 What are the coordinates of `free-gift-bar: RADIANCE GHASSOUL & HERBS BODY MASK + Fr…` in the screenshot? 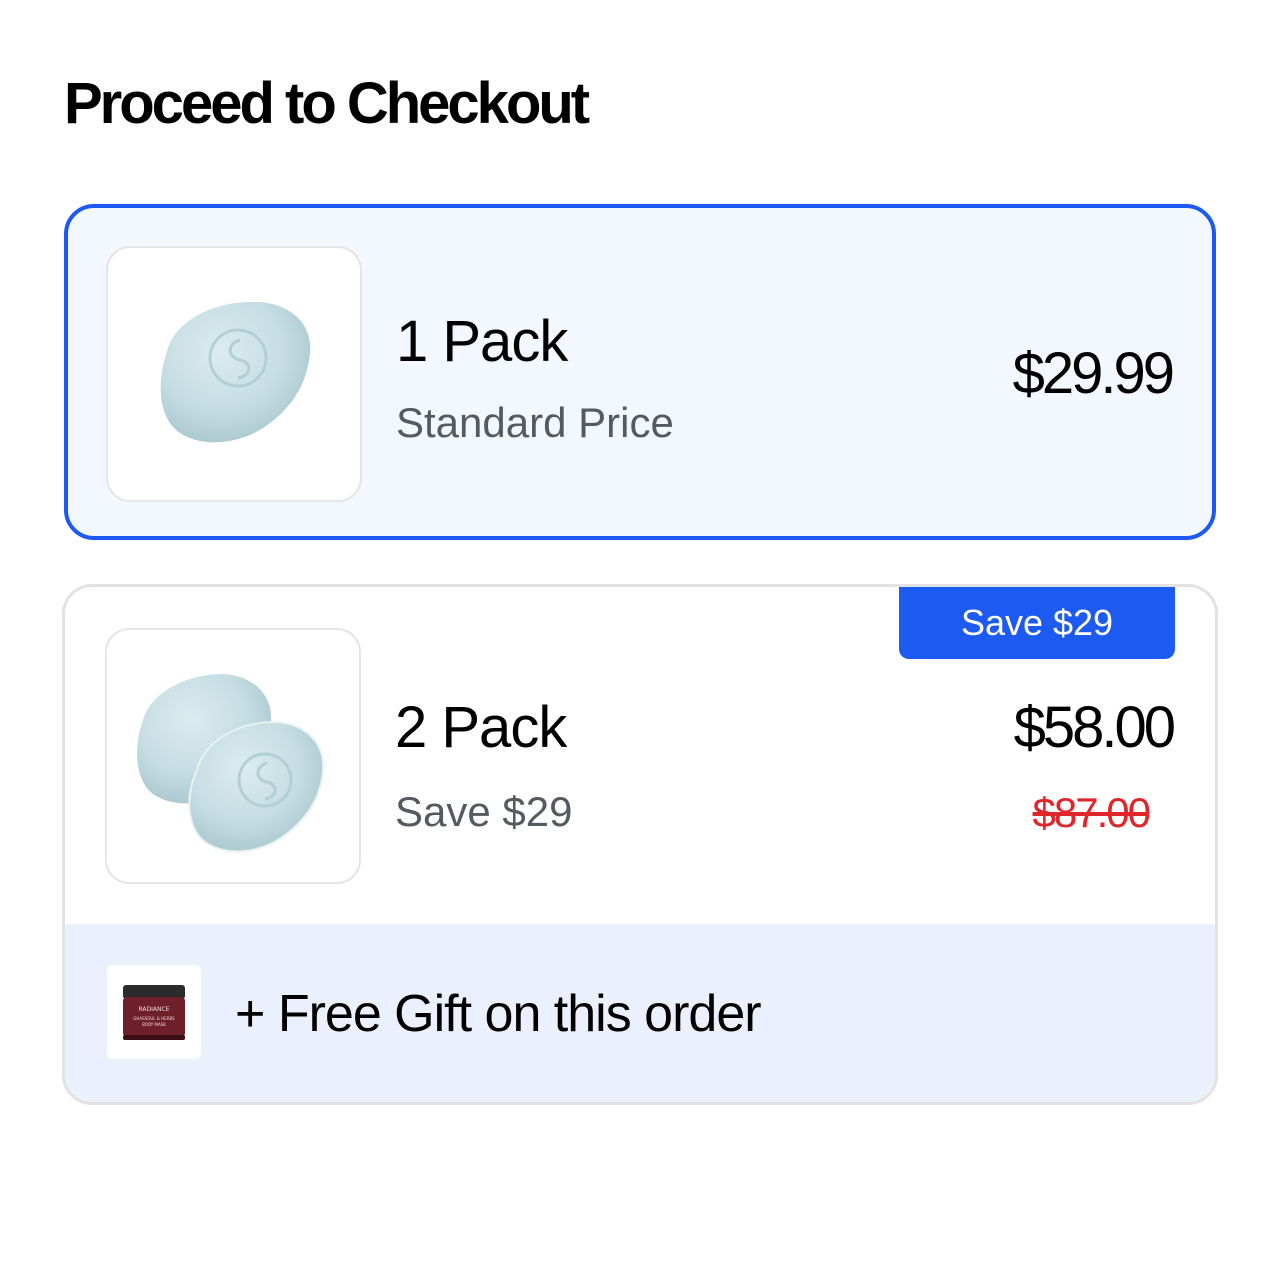 It's located at (640, 1013).